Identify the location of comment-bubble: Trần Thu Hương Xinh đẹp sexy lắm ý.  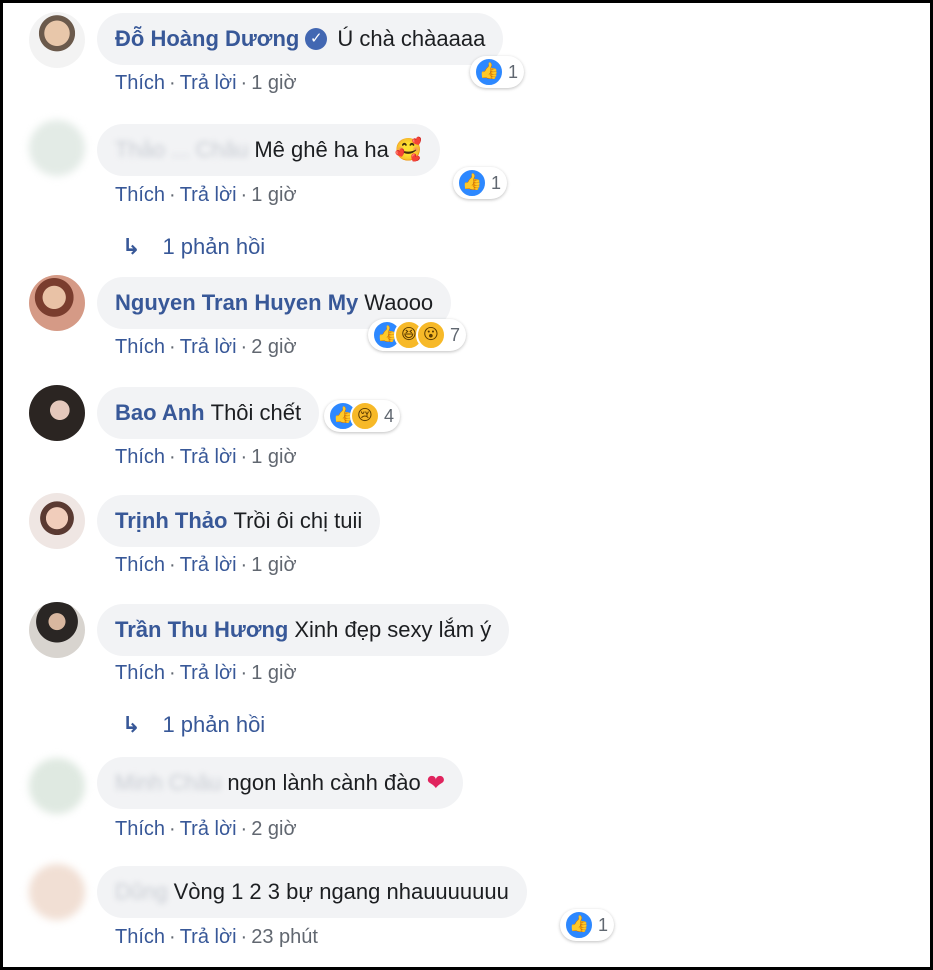
(303, 630).